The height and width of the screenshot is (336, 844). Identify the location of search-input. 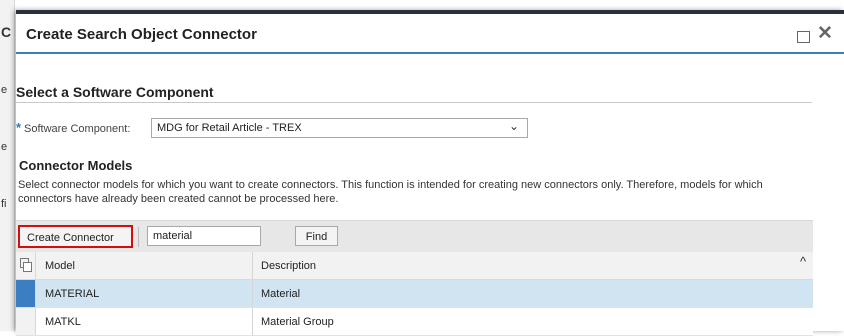
(204, 236).